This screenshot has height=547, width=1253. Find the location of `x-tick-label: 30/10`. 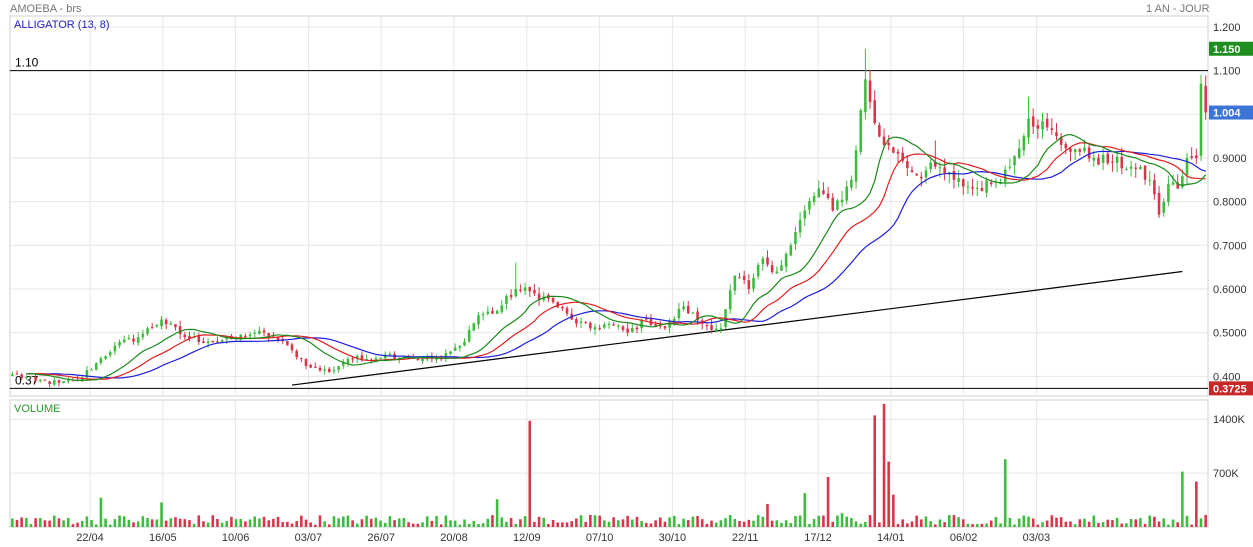

x-tick-label: 30/10 is located at coordinates (673, 538).